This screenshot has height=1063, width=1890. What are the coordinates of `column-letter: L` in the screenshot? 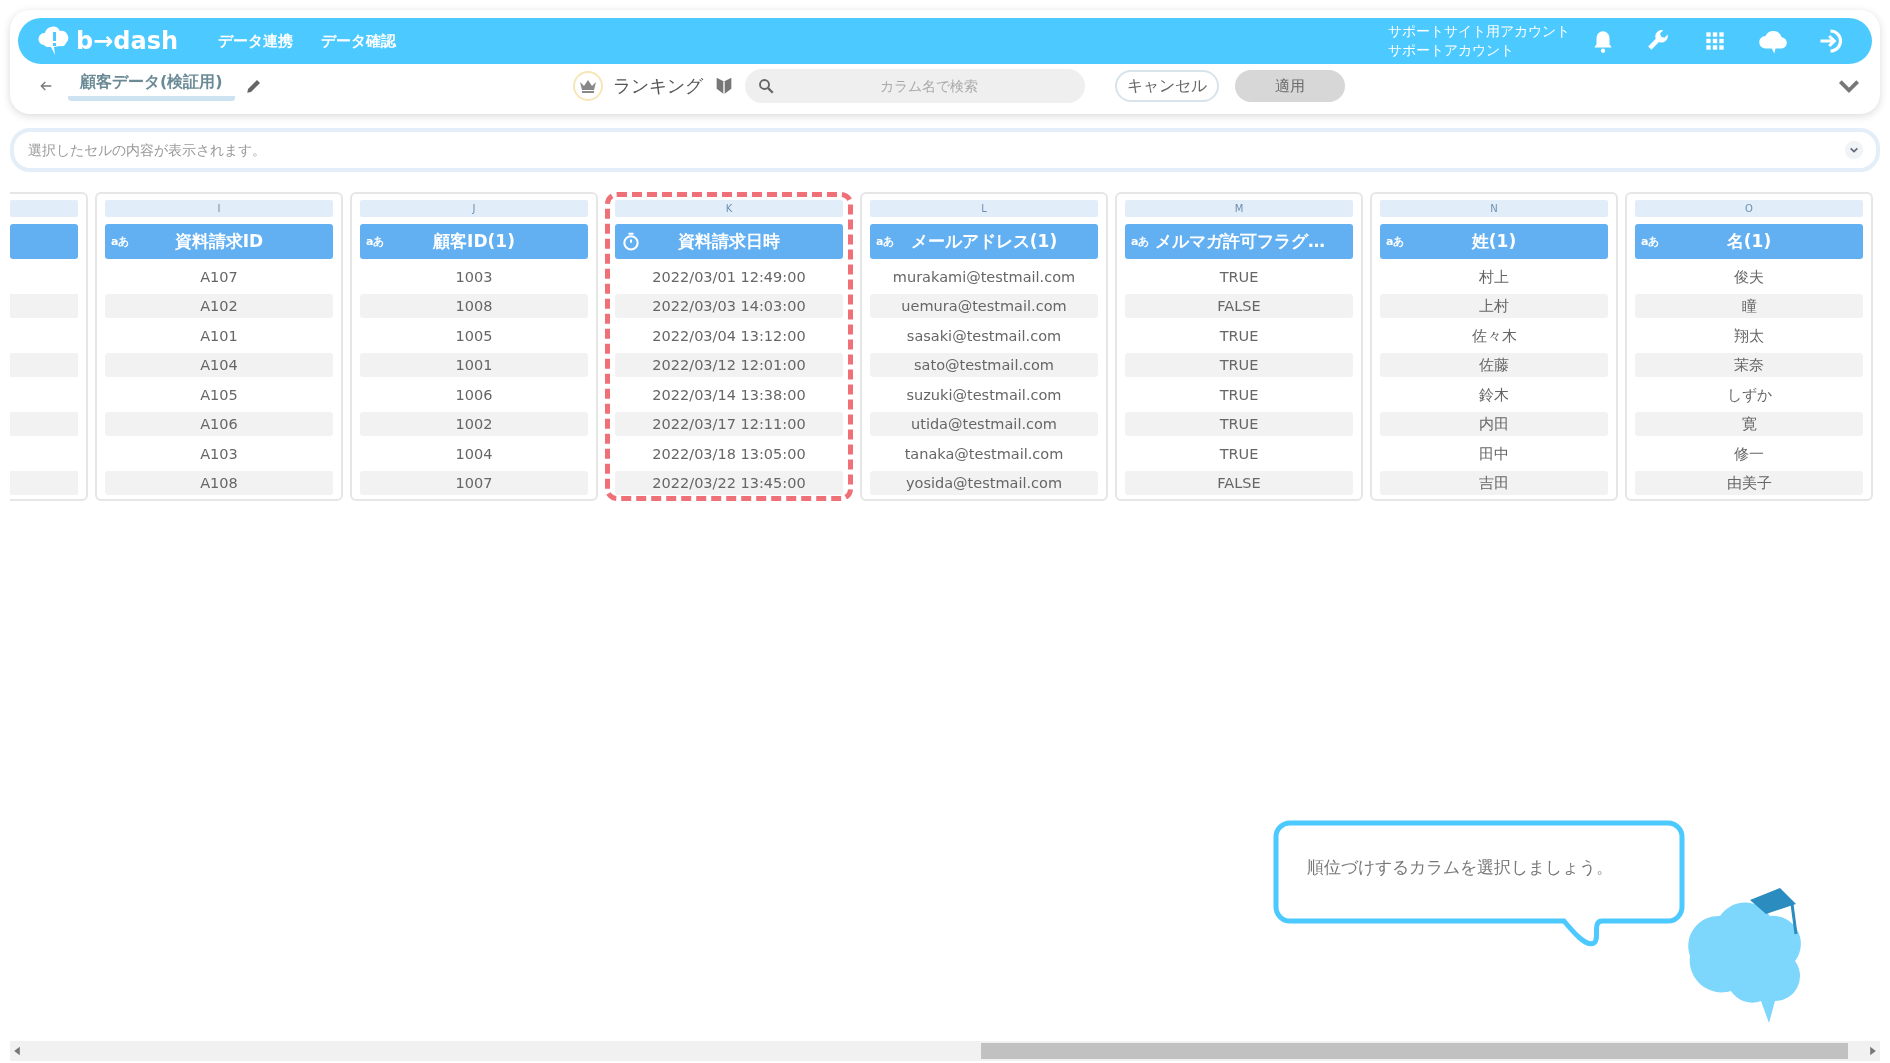 It's located at (984, 208).